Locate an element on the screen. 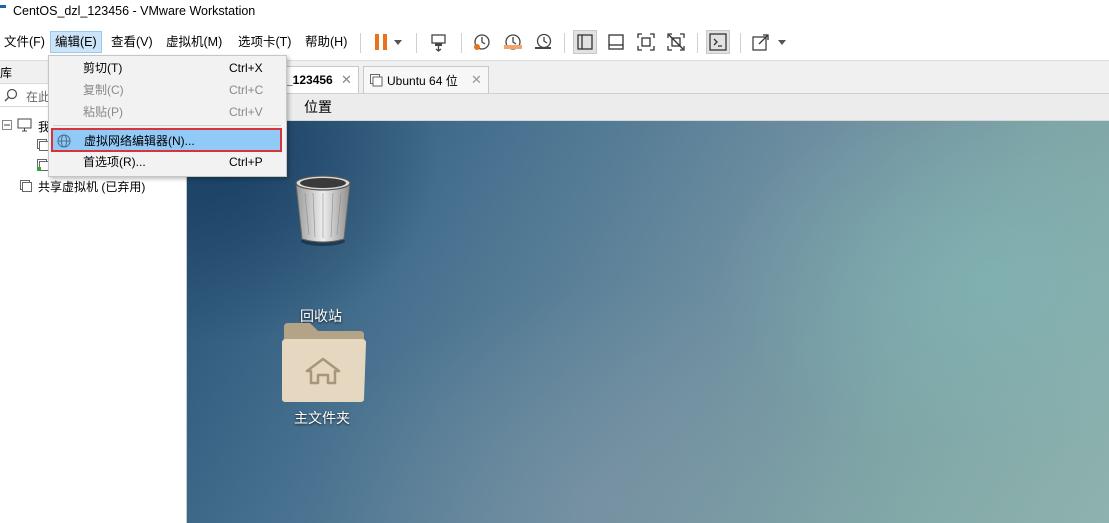  snapshot-icon is located at coordinates (482, 42).